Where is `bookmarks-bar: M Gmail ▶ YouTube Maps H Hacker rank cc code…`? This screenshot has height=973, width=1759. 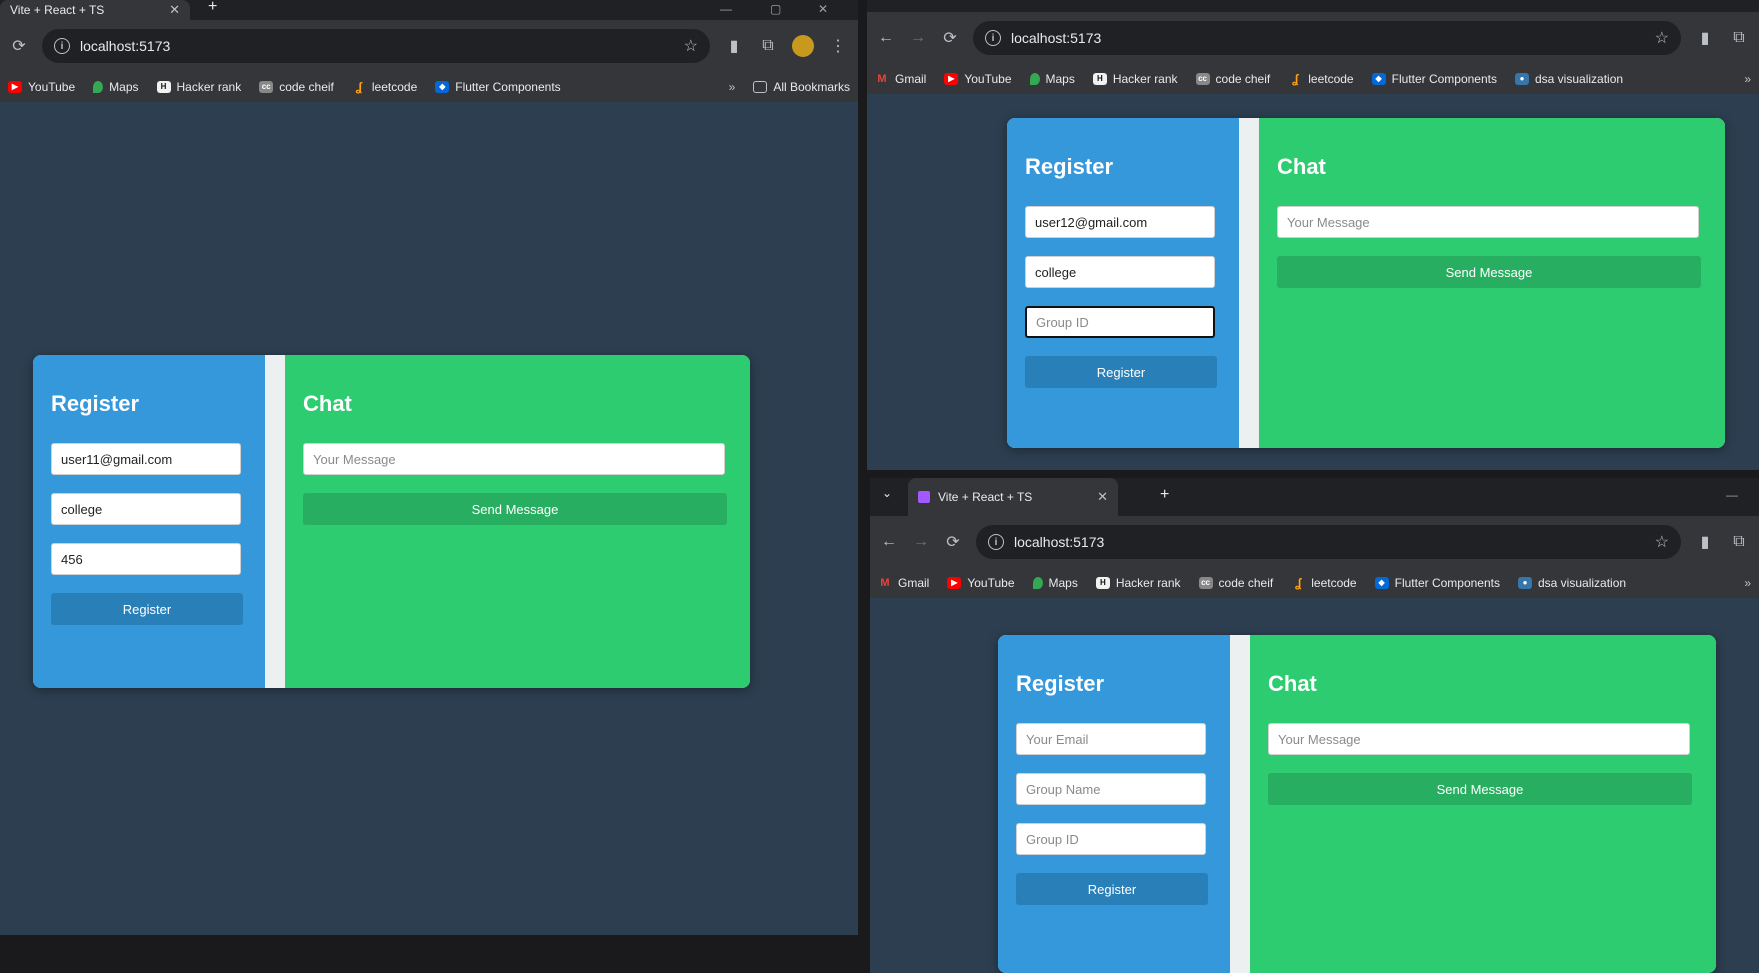
bookmarks-bar: M Gmail ▶ YouTube Maps H Hacker rank cc code… is located at coordinates (1314, 583).